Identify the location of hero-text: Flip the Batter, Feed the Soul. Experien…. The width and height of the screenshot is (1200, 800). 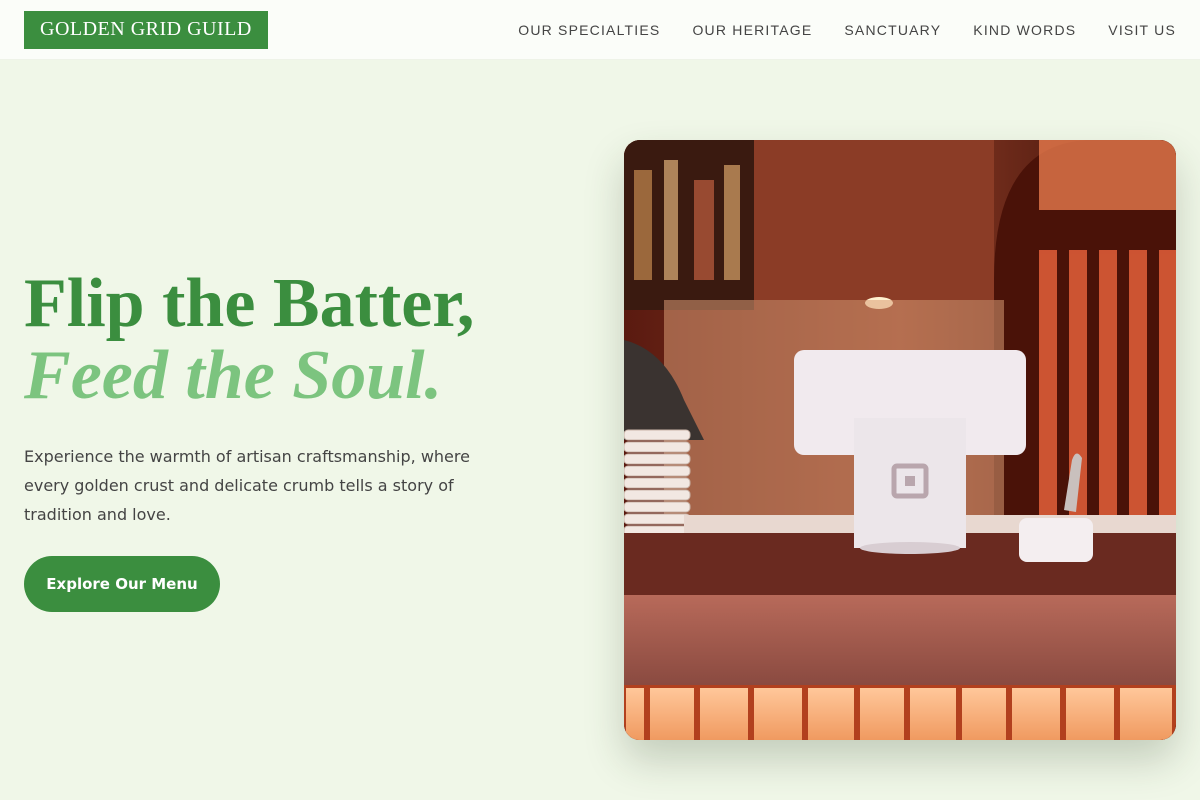
(264, 398).